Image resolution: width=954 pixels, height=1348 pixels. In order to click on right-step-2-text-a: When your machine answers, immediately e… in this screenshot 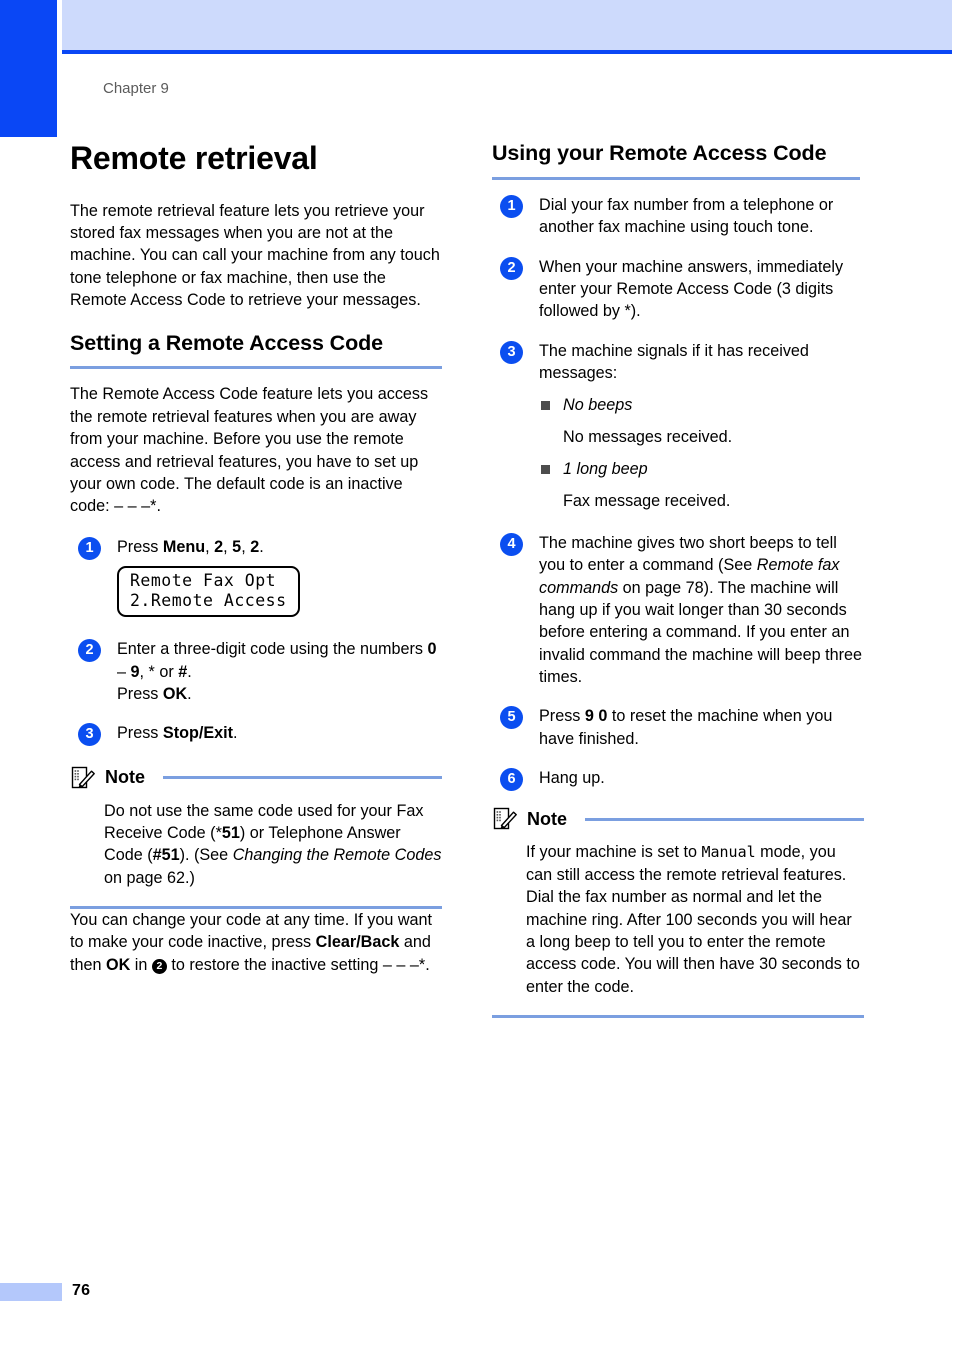, I will do `click(691, 289)`.